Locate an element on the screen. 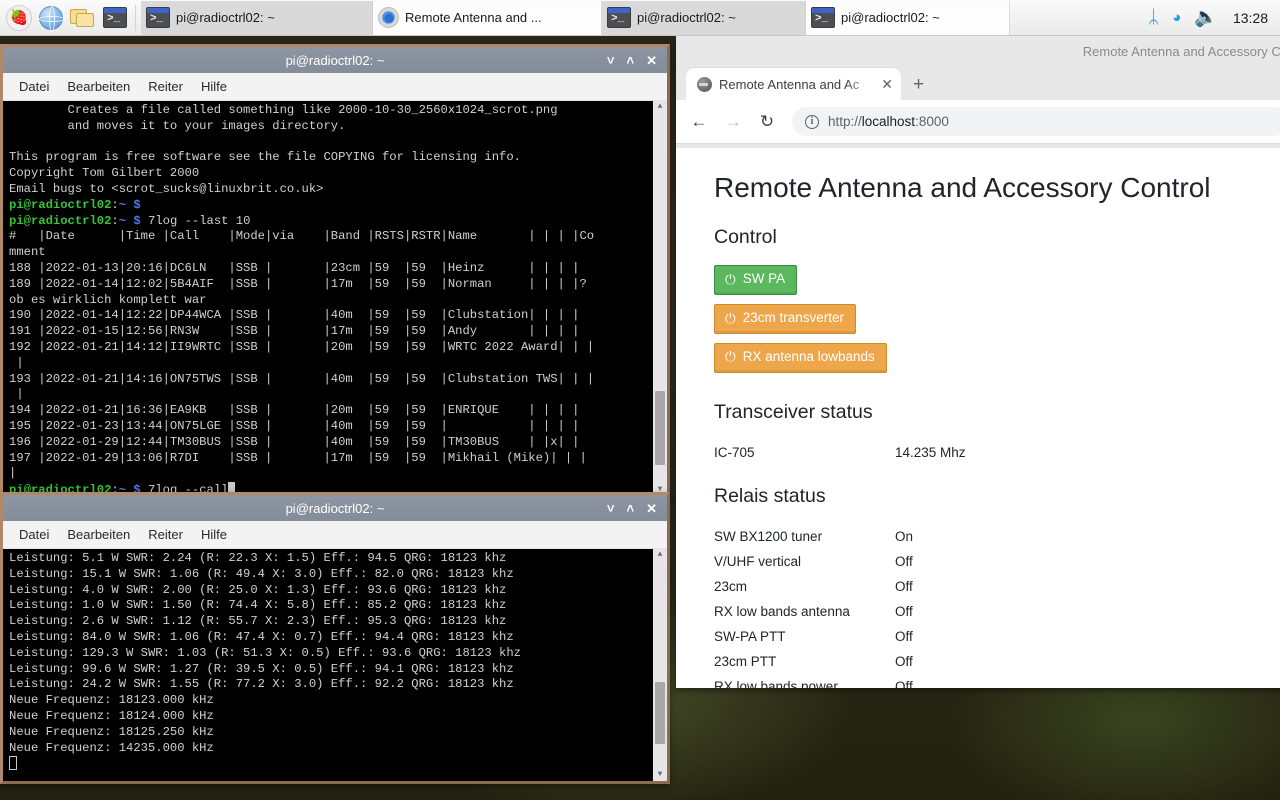 The image size is (1280, 800). terminal-2-title: pi@radioctrl02: ~ is located at coordinates (335, 508).